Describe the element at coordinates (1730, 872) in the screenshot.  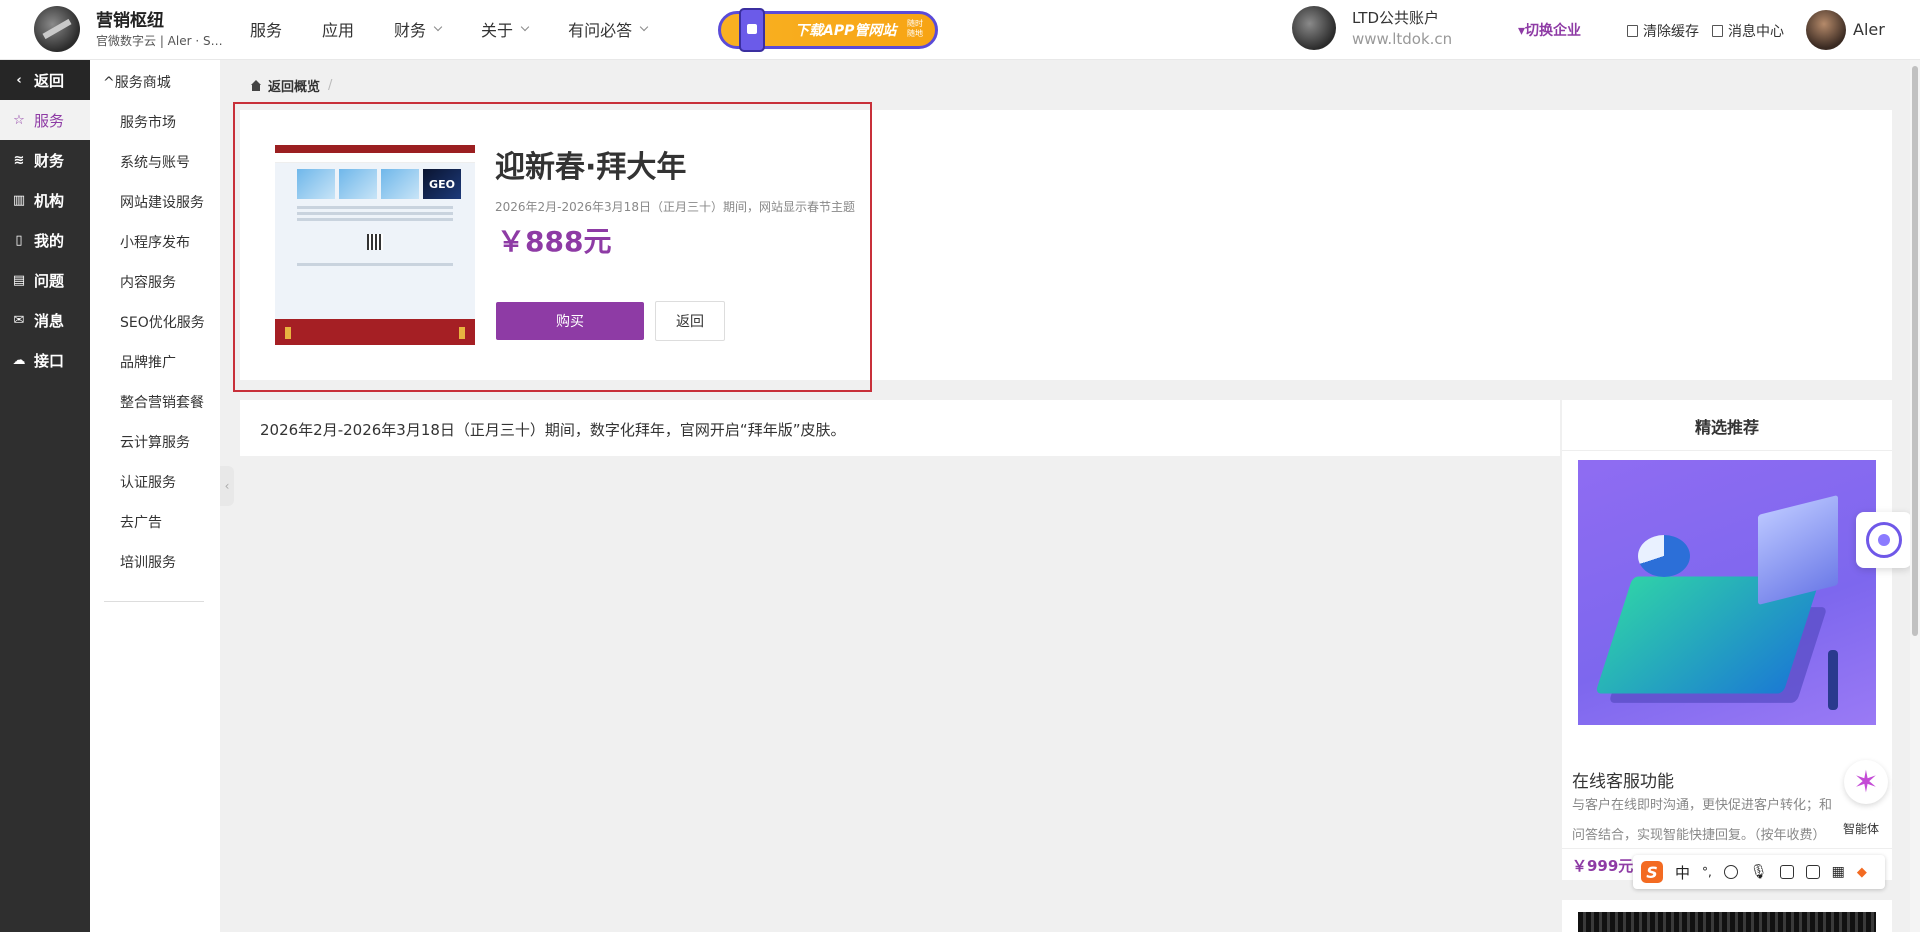
I see `emoji-icon` at that location.